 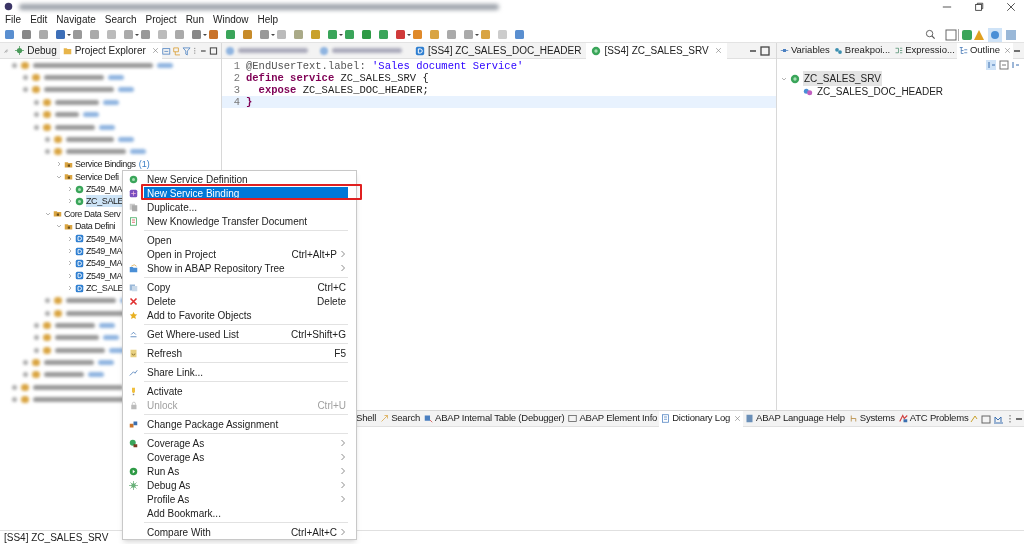 What do you see at coordinates (963, 50) in the screenshot?
I see `outline-icon` at bounding box center [963, 50].